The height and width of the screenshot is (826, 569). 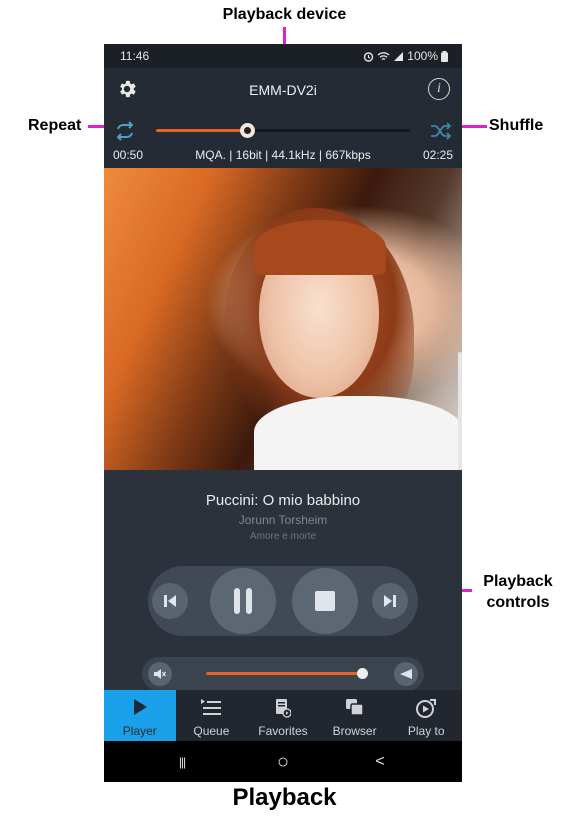 What do you see at coordinates (439, 89) in the screenshot?
I see `info-icon: i` at bounding box center [439, 89].